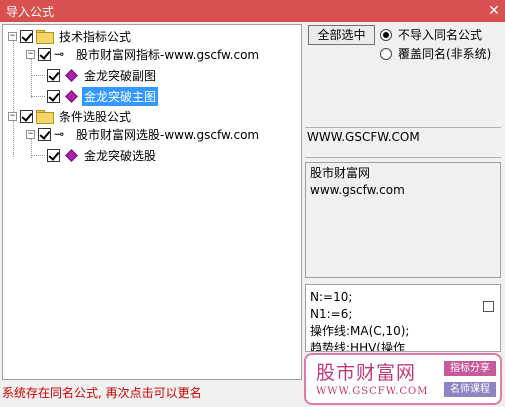  Describe the element at coordinates (102, 393) in the screenshot. I see `status-message: 系统存在同名公式, 再次点击可以更名` at that location.